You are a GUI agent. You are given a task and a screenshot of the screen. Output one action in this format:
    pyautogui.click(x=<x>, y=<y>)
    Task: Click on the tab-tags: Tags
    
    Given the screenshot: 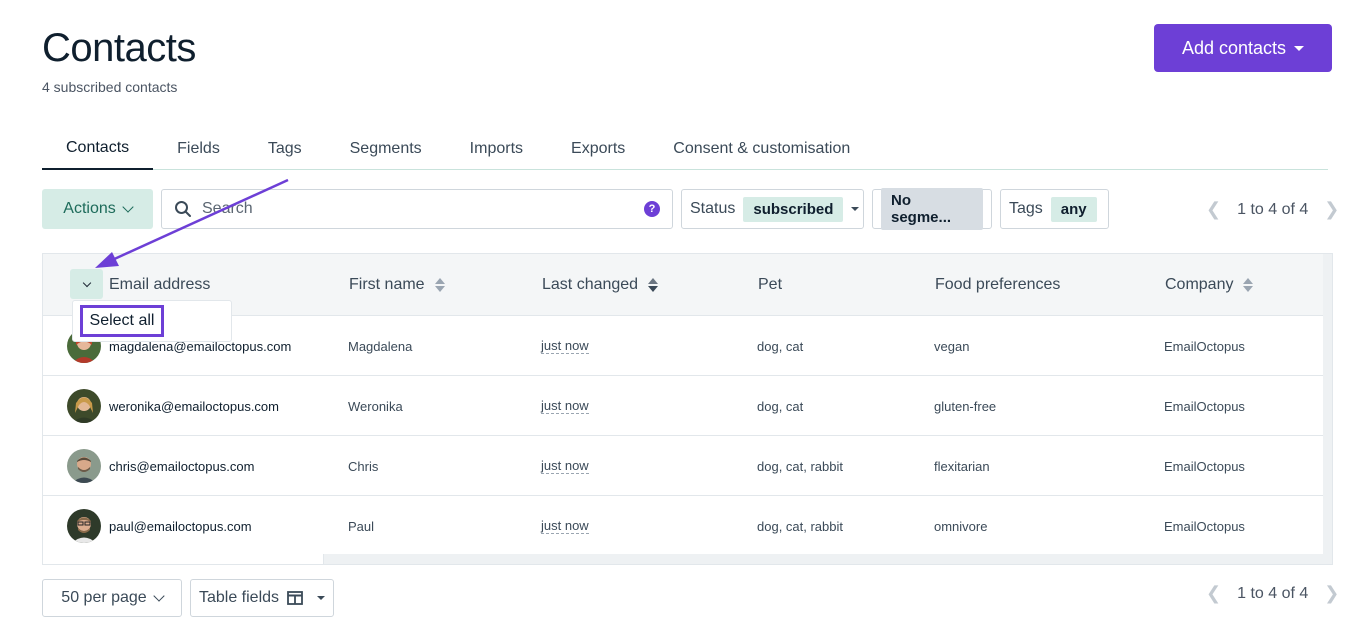 What is the action you would take?
    pyautogui.click(x=285, y=149)
    